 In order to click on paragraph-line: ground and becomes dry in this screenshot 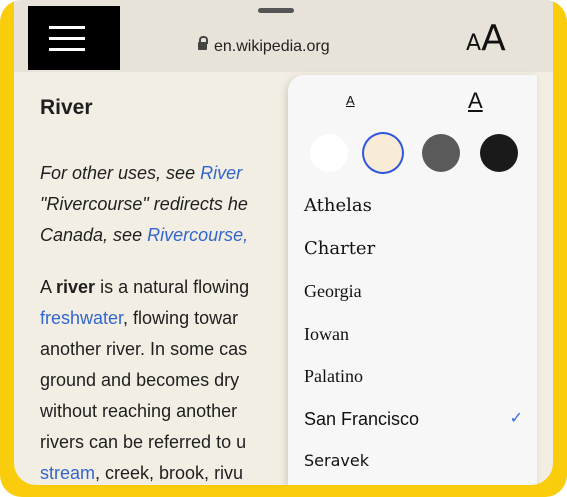, I will do `click(140, 380)`.